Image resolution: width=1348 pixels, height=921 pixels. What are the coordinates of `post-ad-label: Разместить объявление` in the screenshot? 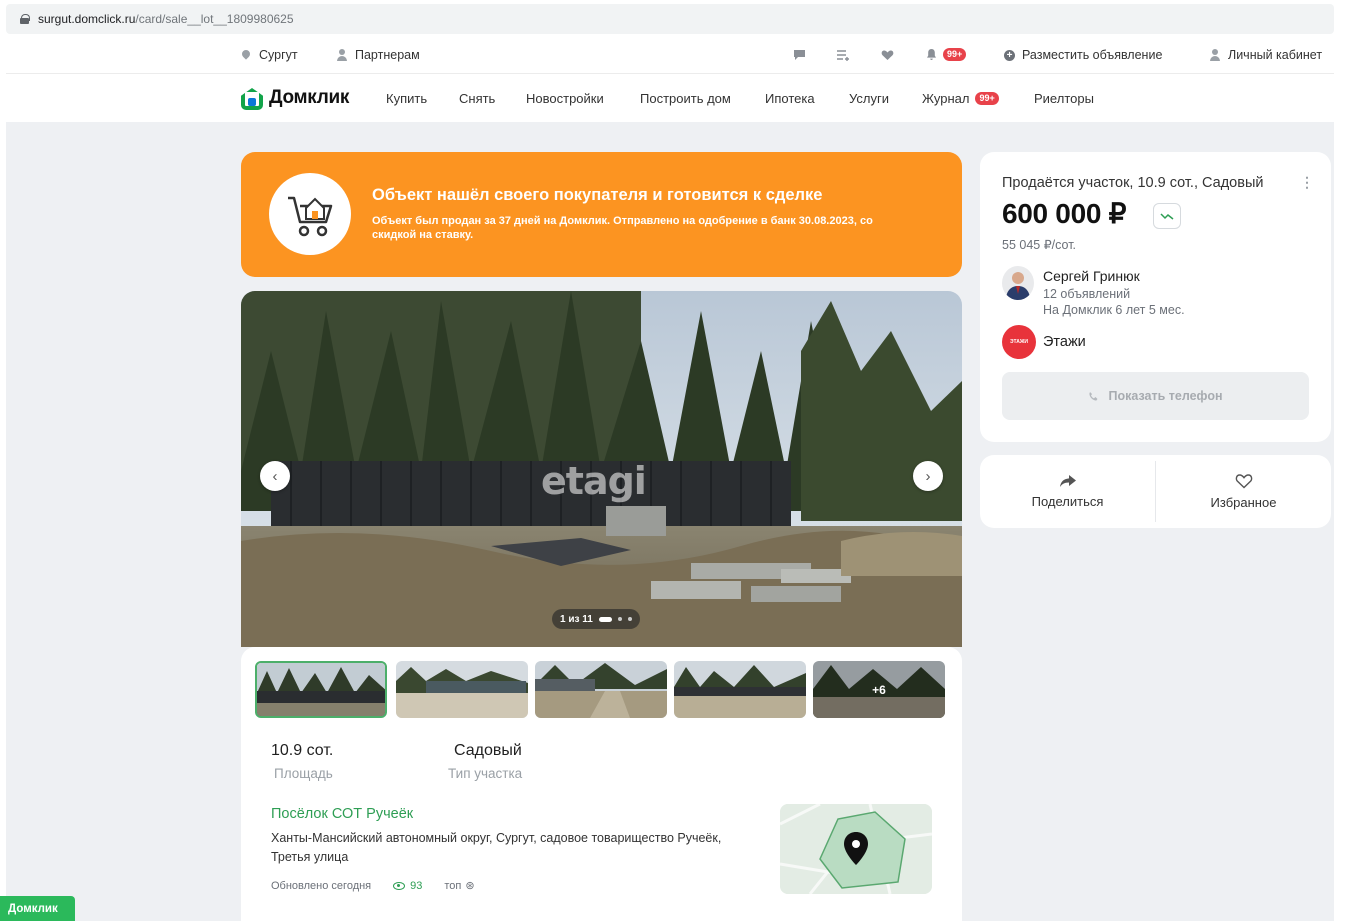 It's located at (1092, 55).